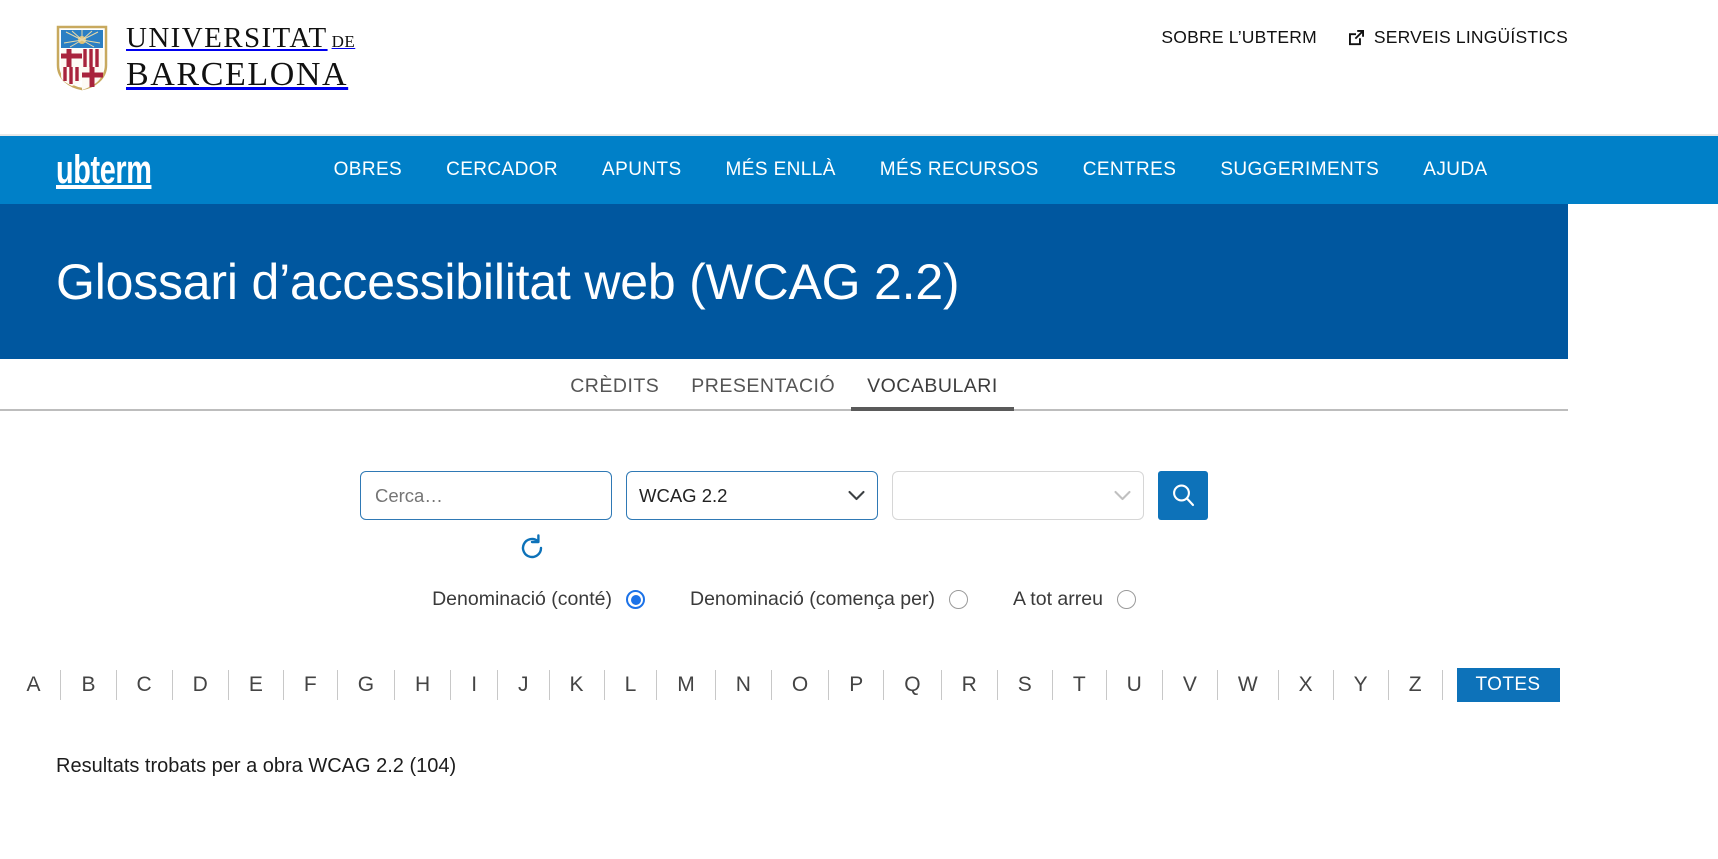 This screenshot has width=1718, height=859. Describe the element at coordinates (958, 599) in the screenshot. I see `scope-radio-comenca-per` at that location.